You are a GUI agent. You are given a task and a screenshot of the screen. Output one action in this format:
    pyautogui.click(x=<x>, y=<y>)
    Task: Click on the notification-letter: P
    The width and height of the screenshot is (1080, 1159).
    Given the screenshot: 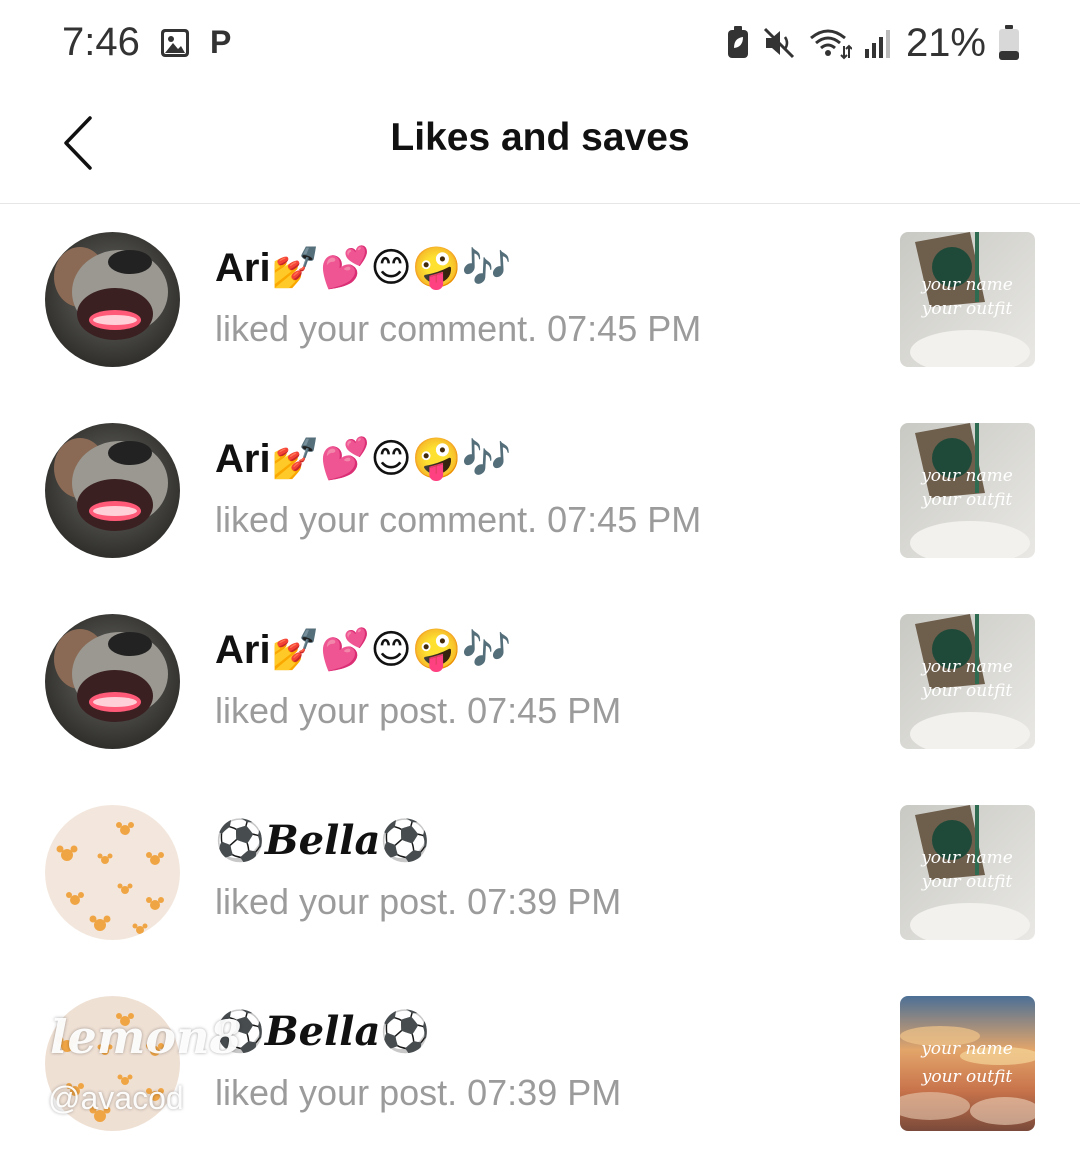 What is the action you would take?
    pyautogui.click(x=221, y=42)
    